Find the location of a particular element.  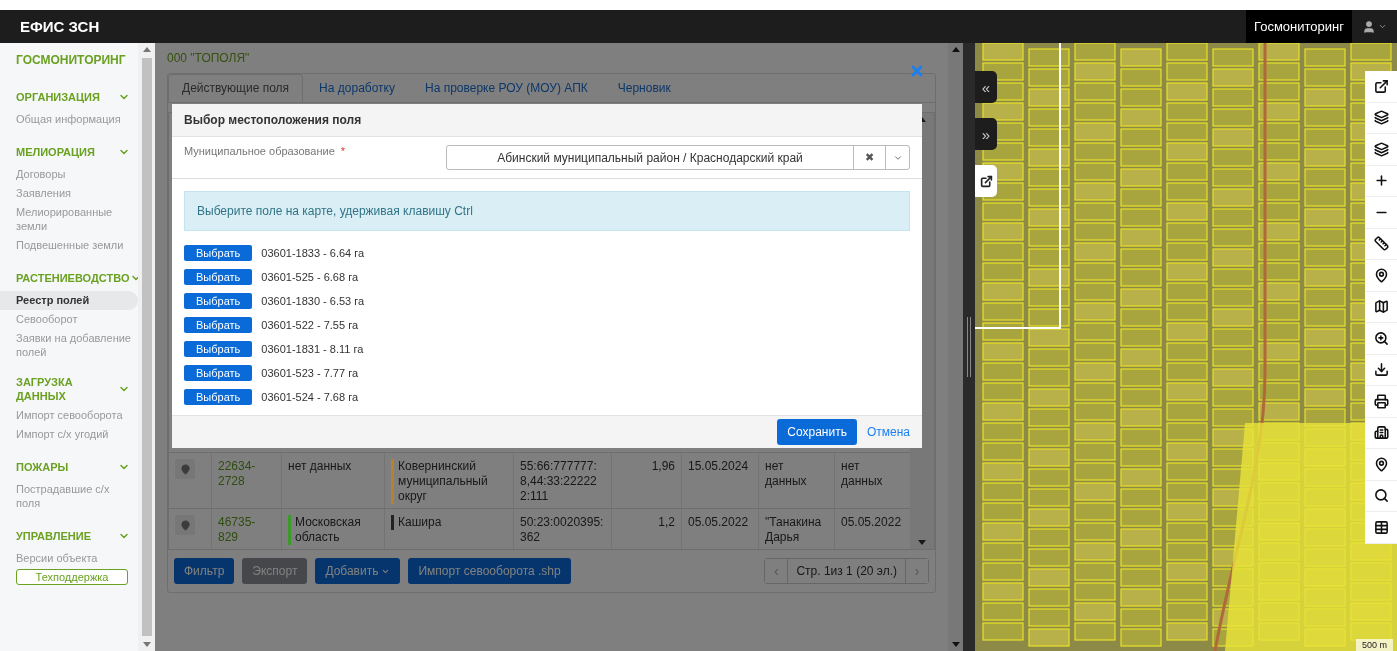

info-alert: Выберите поле на карте, удерживая клавишу Ctrl is located at coordinates (547, 211).